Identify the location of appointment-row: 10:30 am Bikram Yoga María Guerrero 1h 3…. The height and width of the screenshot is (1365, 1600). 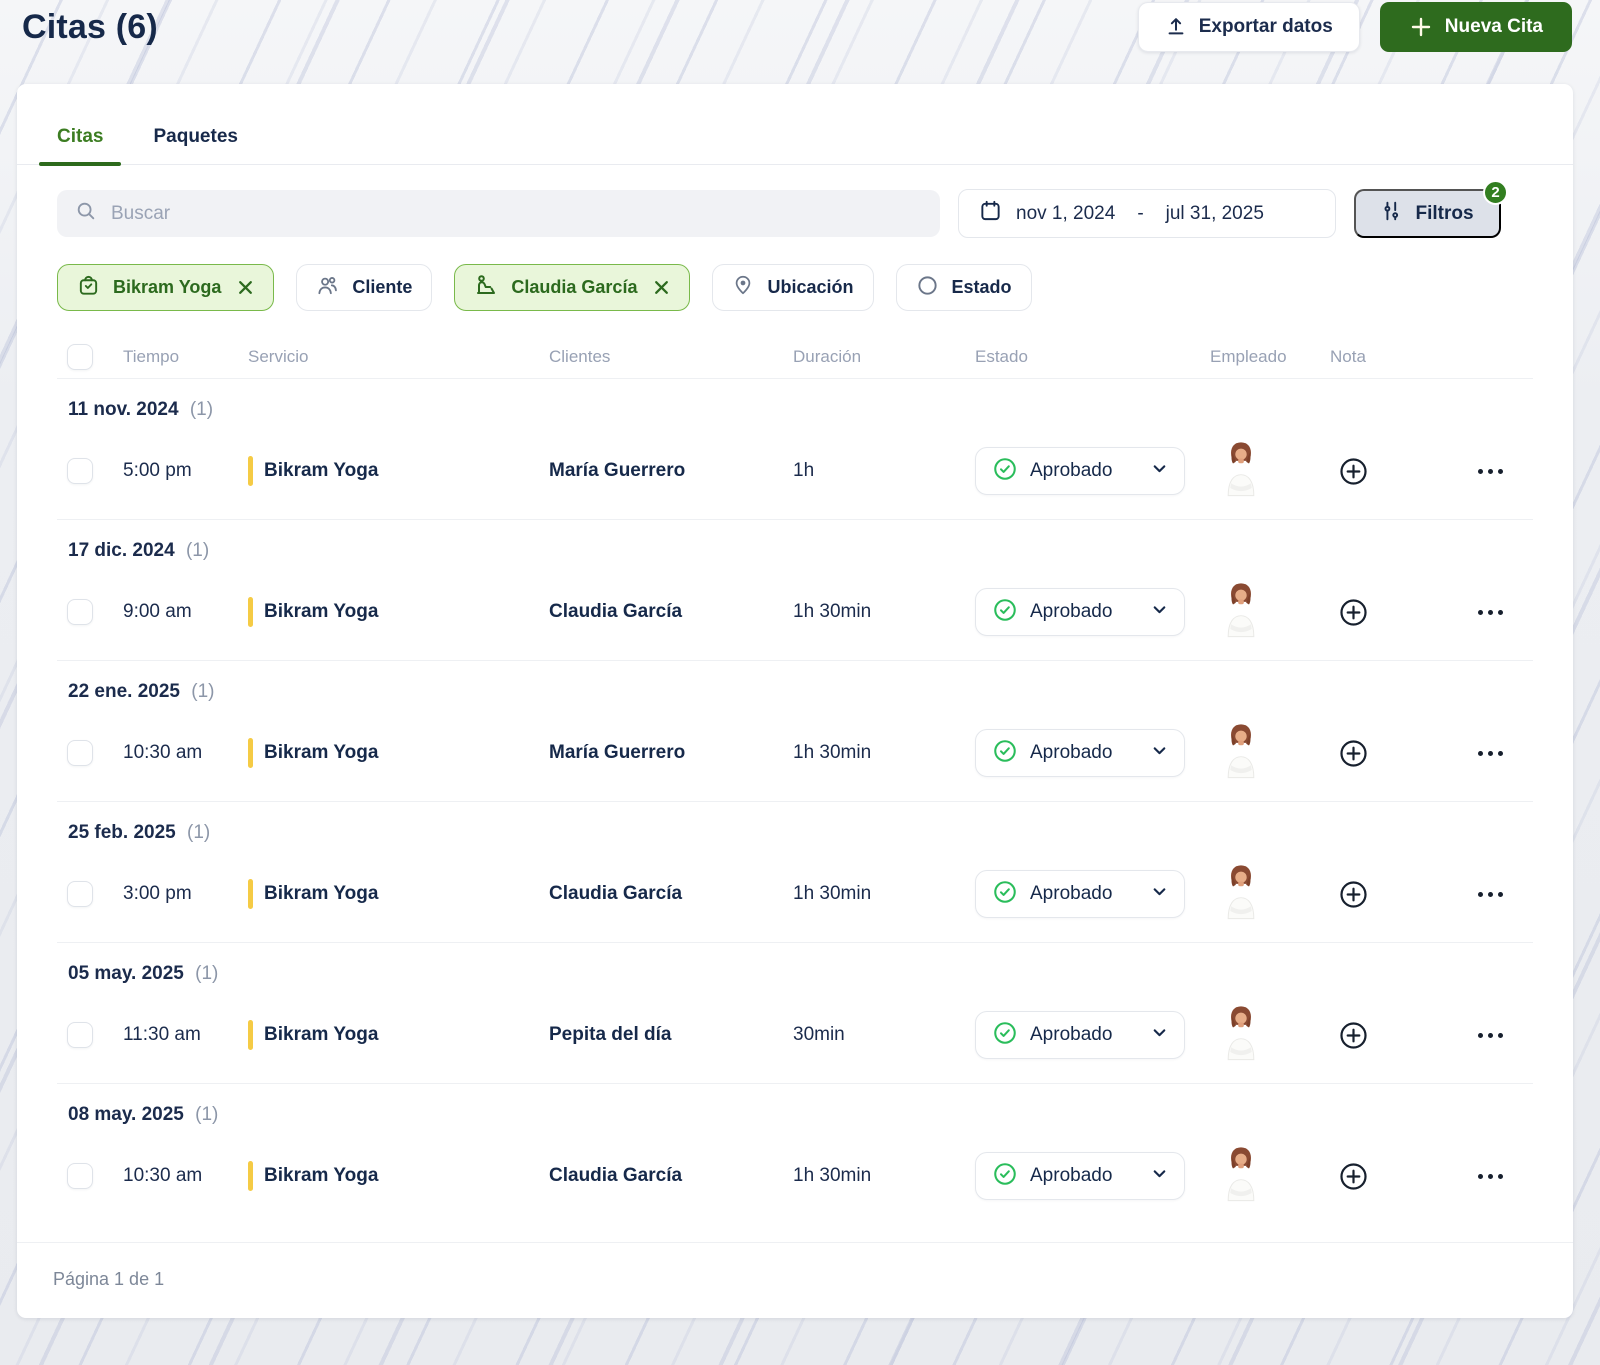
(795, 753).